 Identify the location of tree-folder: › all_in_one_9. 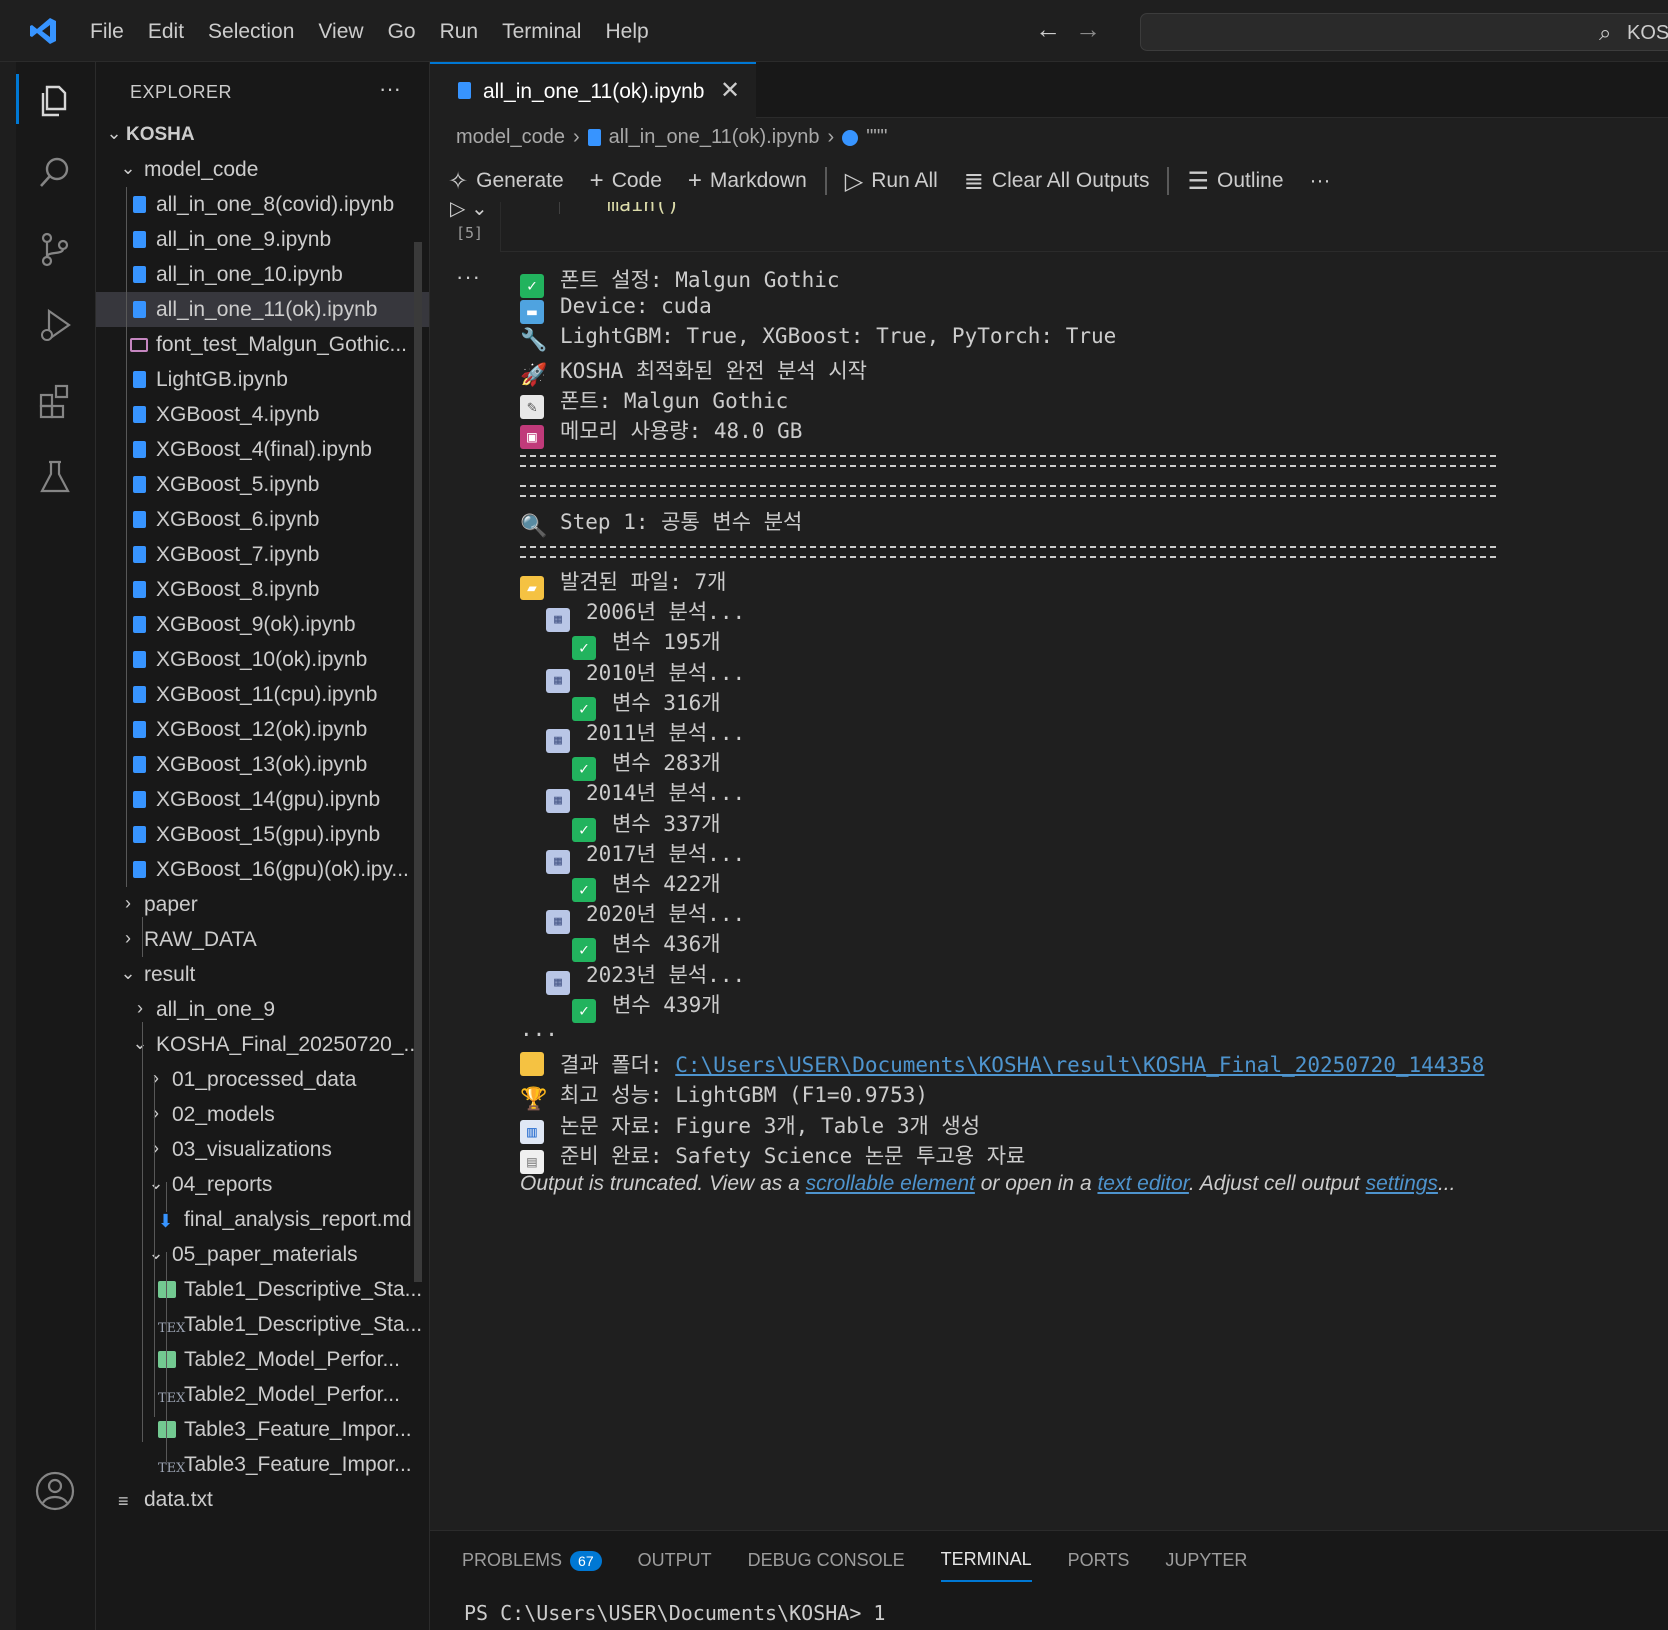
(262, 1009).